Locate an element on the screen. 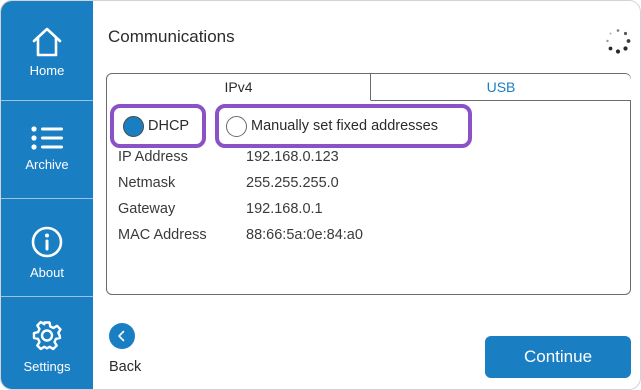 This screenshot has height=390, width=641. tab-label: IPv4 is located at coordinates (238, 87).